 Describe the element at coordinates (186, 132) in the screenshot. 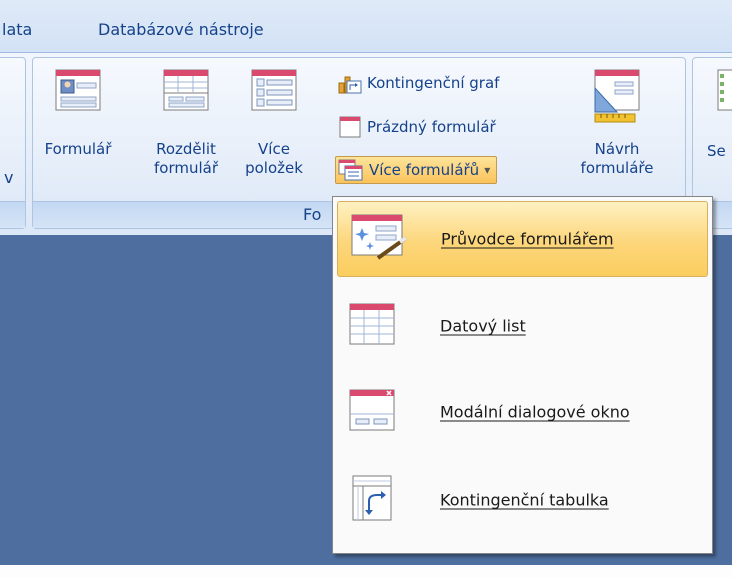

I see `split-form-button: Rozdělit formulář` at that location.